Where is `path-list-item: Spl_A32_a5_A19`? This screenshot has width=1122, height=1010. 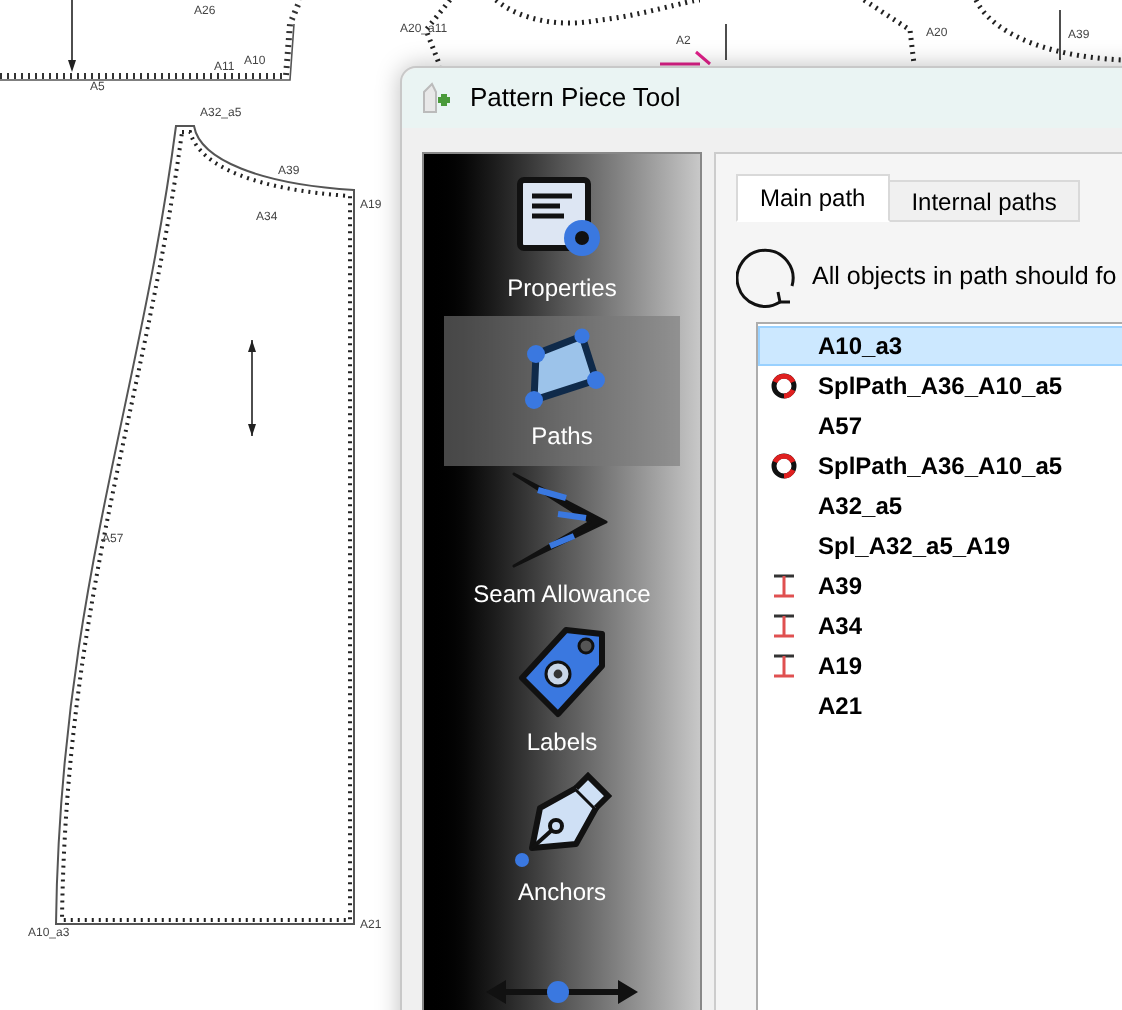 path-list-item: Spl_A32_a5_A19 is located at coordinates (940, 546).